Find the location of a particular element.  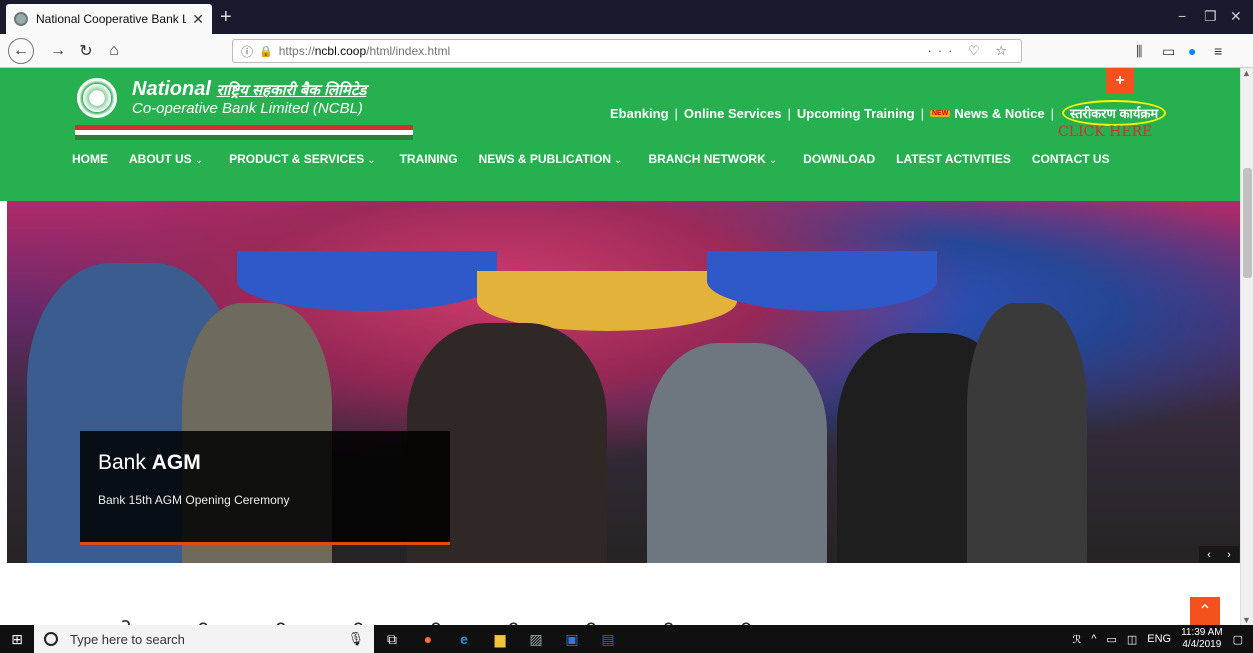

browser-tab-bar: National Cooperative Bank Lim ✕ + − ❐ ✕ is located at coordinates (626, 17).